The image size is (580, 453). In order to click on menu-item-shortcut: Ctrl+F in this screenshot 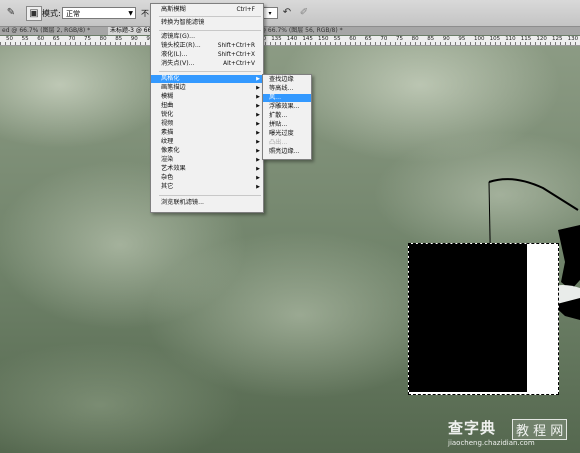, I will do `click(245, 10)`.